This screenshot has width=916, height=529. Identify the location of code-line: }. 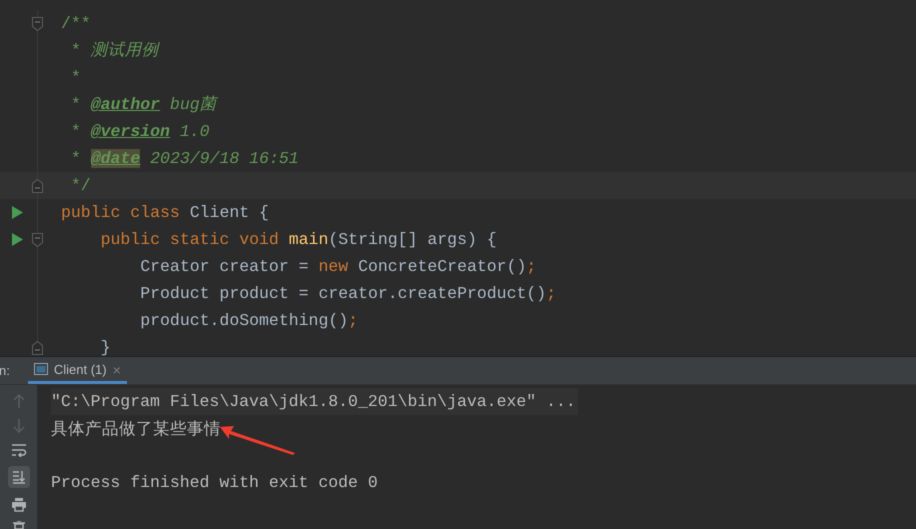
(105, 347).